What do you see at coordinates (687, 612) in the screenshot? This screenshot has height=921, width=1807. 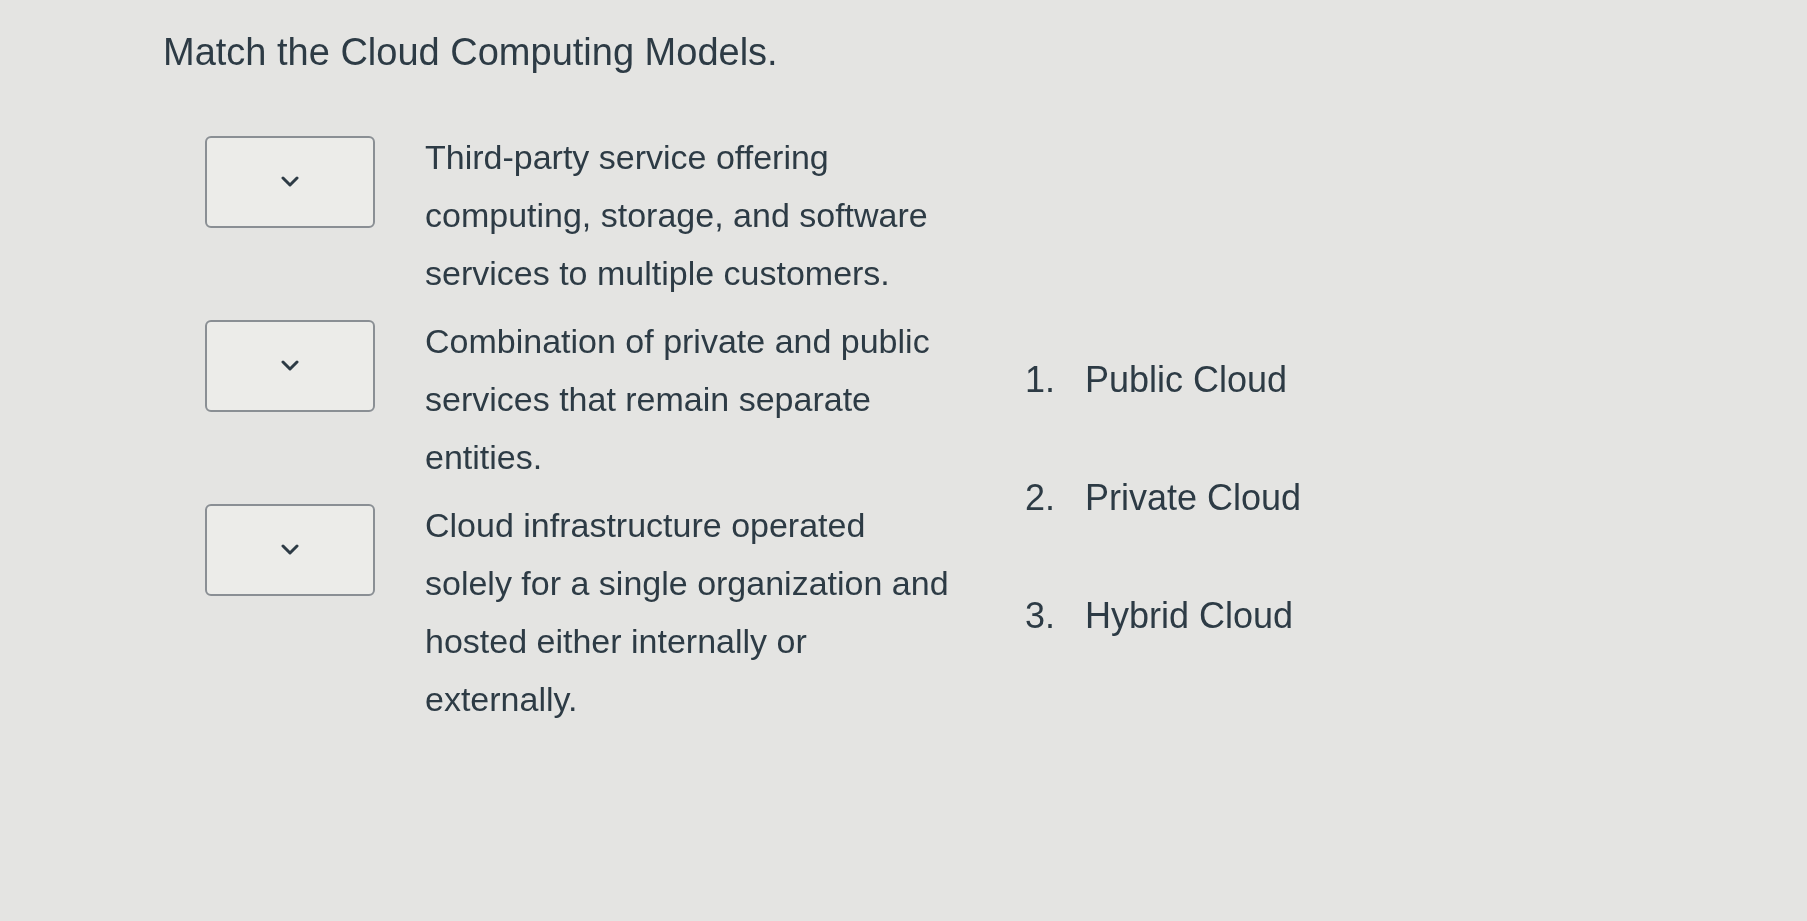 I see `match-description: Cloud infrastructure operated solely for a single organization and hosted either internally or externally.` at bounding box center [687, 612].